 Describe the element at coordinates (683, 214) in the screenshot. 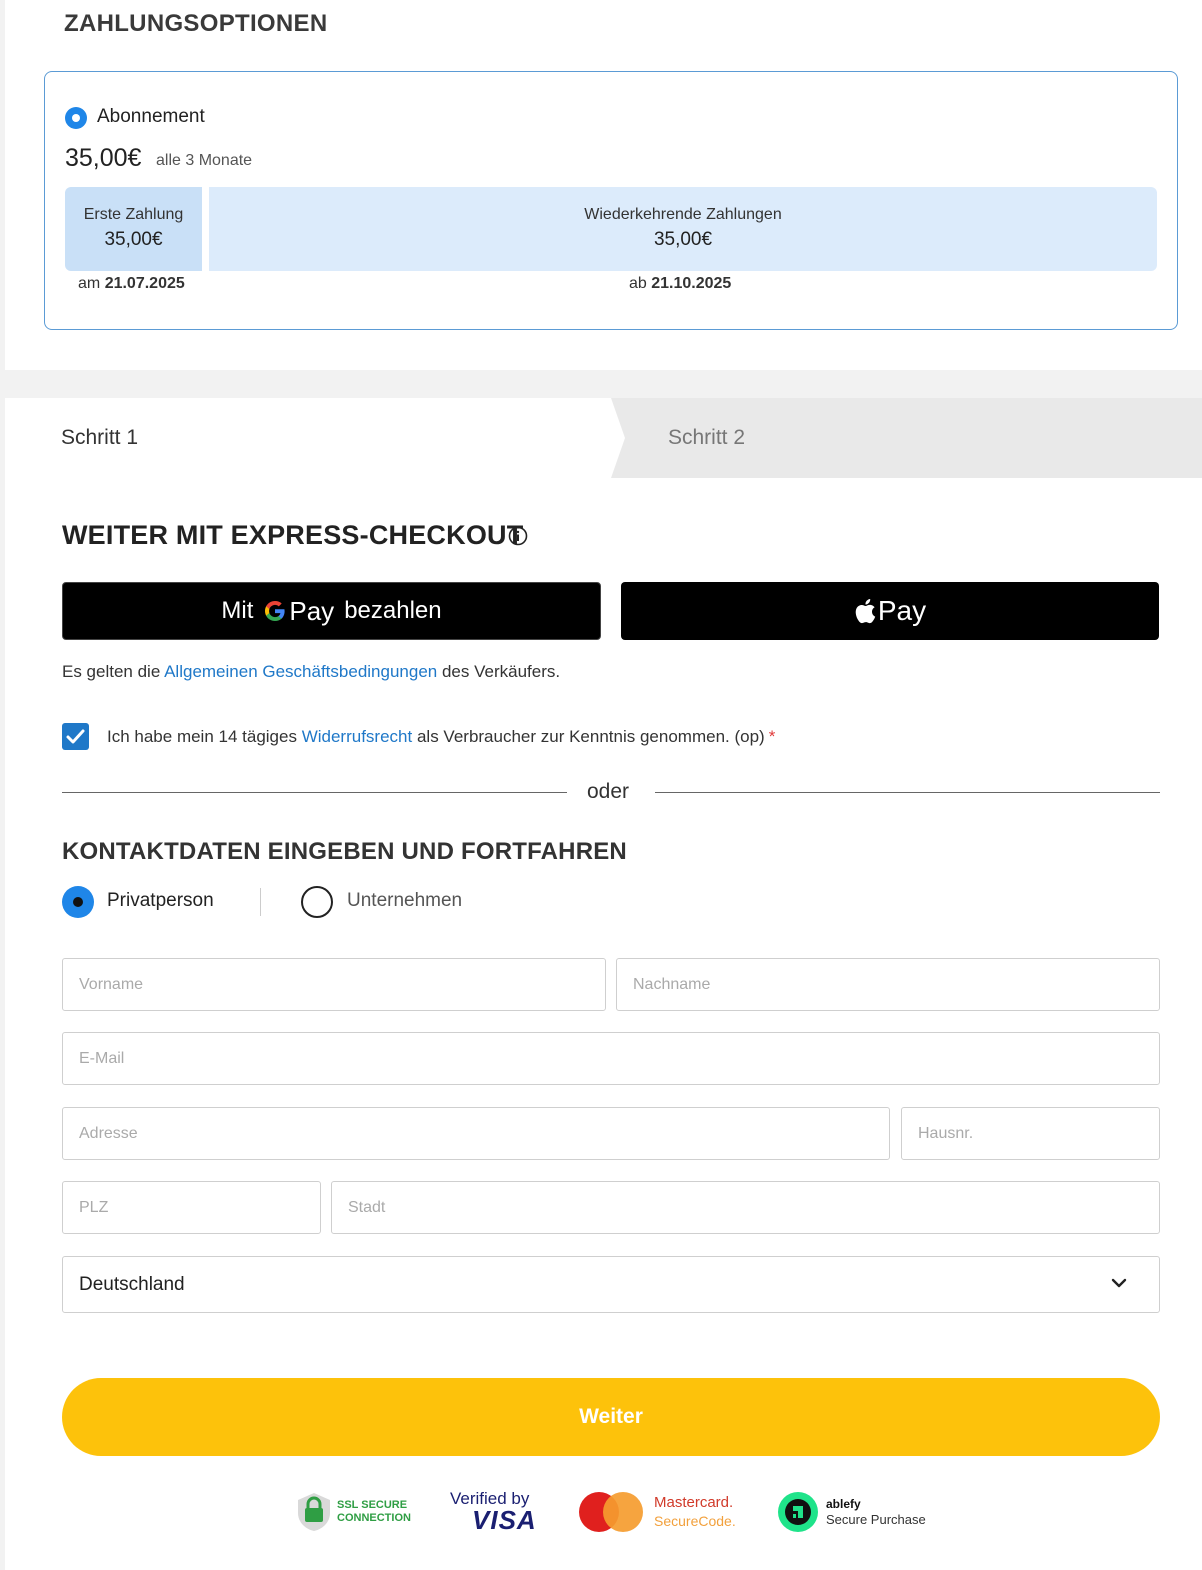

I see `recurring-payment-label: Wiederkehrende Zahlungen` at that location.